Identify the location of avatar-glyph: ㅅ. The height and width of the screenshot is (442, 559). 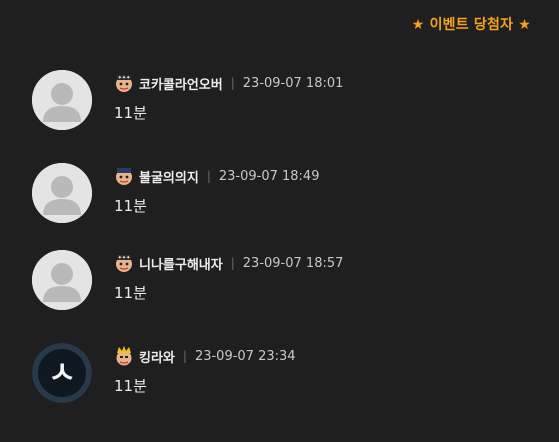
(62, 373).